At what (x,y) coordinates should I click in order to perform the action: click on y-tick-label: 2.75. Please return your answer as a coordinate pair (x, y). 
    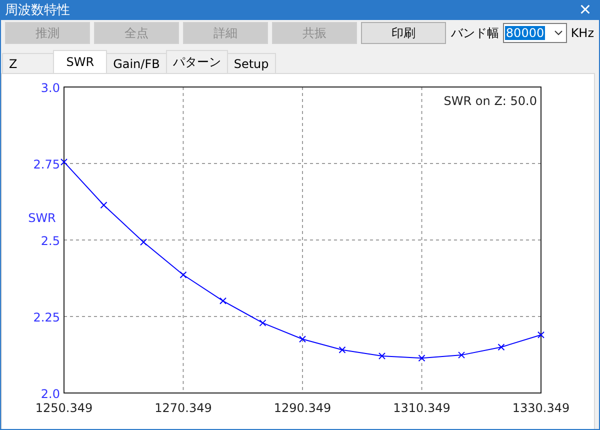
    Looking at the image, I should click on (46, 165).